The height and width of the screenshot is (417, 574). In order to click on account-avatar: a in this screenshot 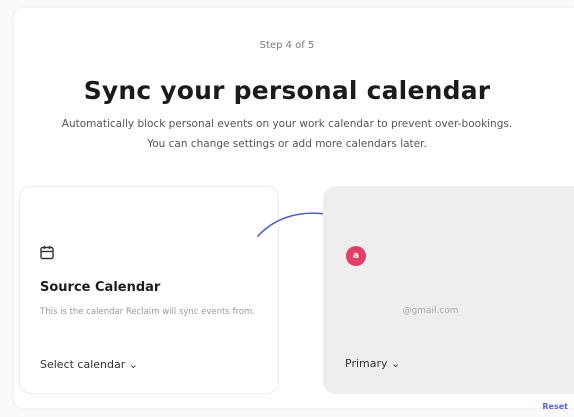, I will do `click(356, 256)`.